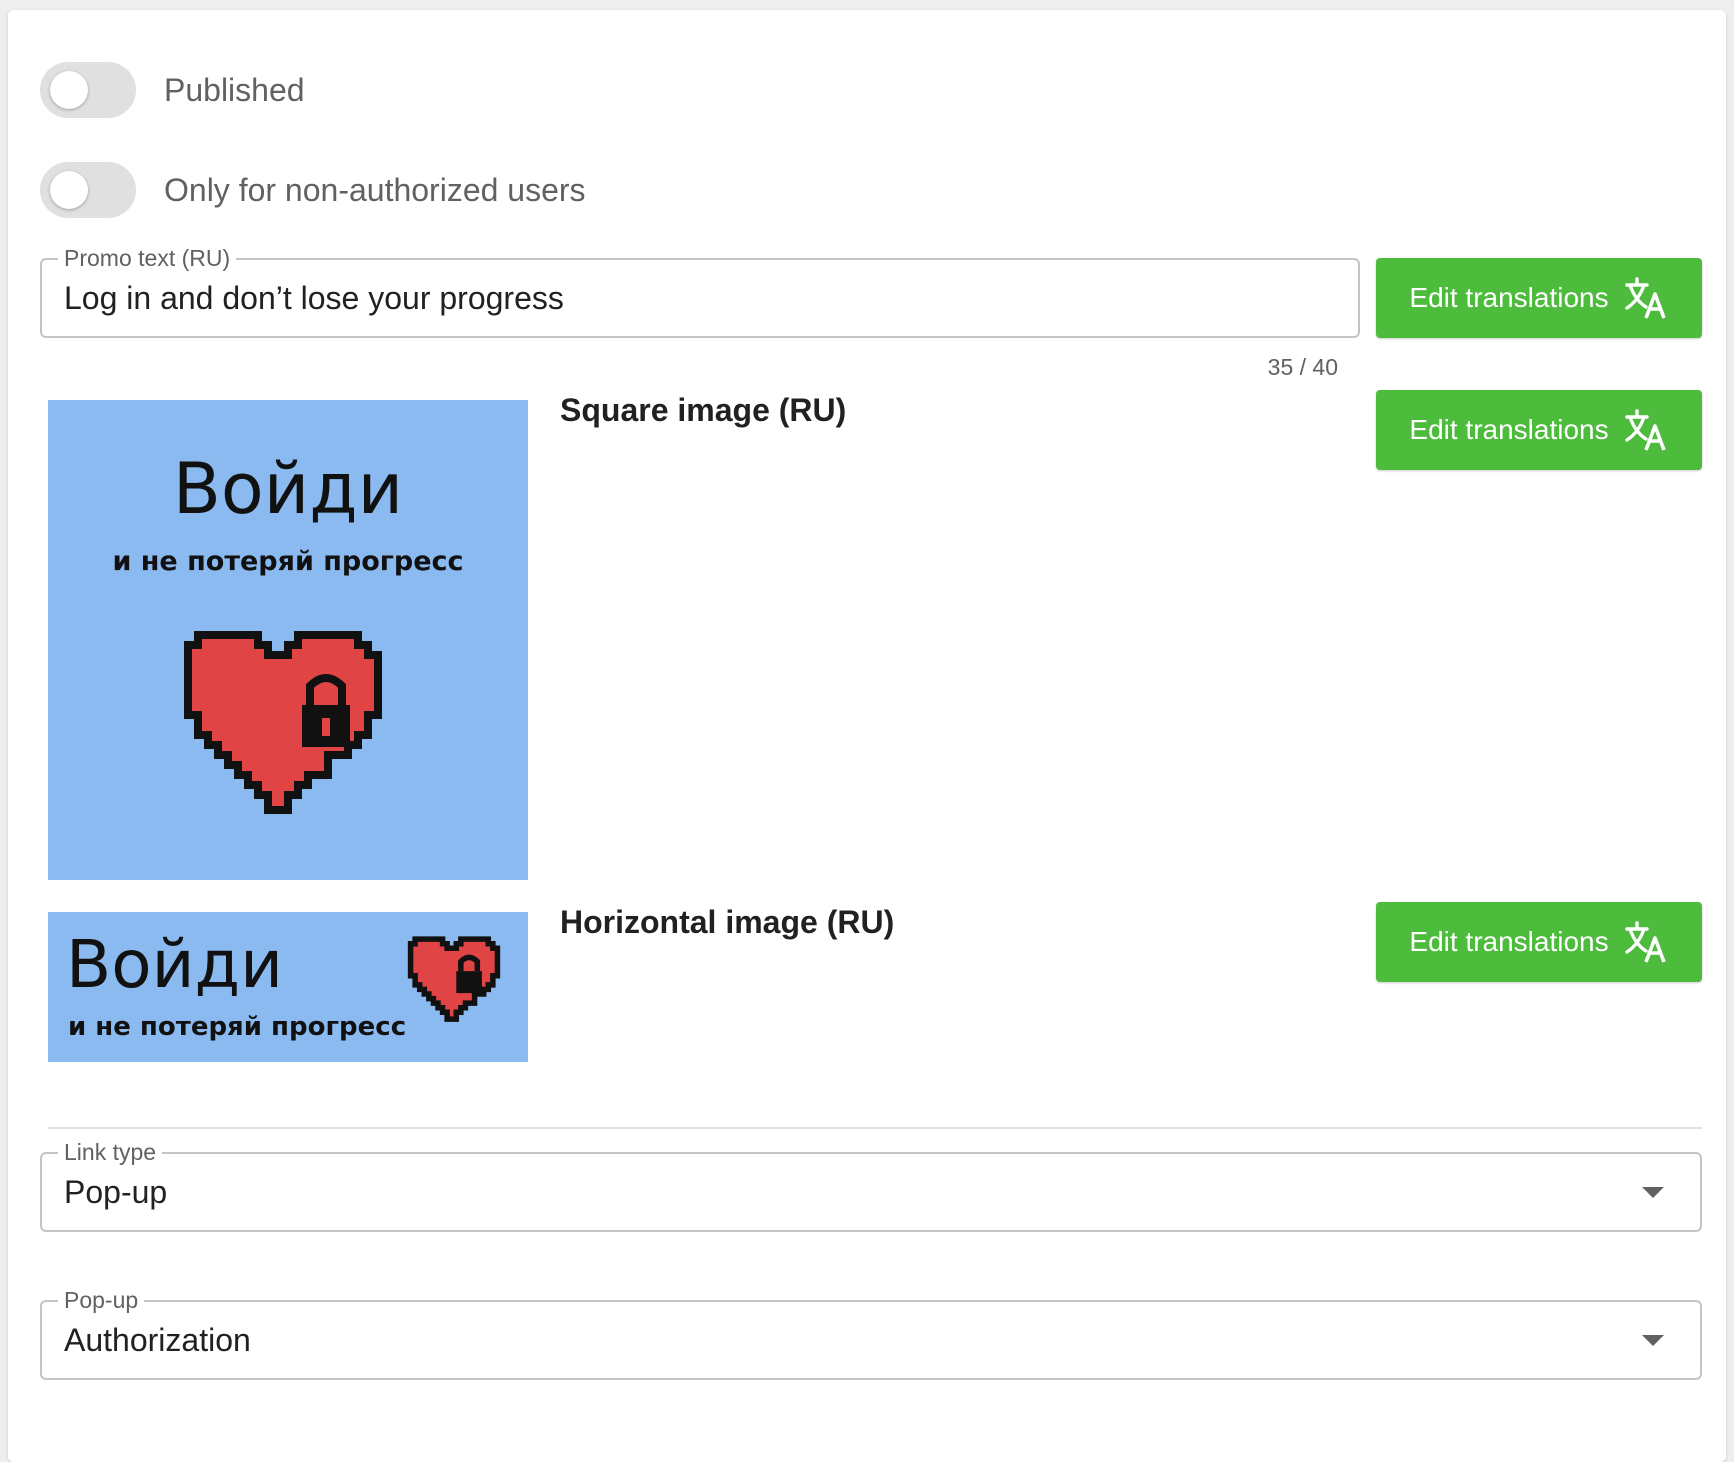  Describe the element at coordinates (875, 1128) in the screenshot. I see `section-divider` at that location.